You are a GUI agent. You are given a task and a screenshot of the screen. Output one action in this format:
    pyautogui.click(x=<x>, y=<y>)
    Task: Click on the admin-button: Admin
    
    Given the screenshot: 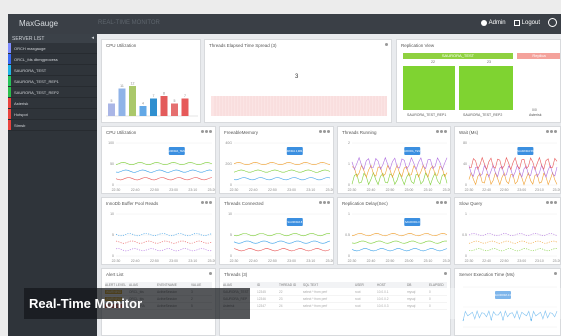 What is the action you would take?
    pyautogui.click(x=493, y=22)
    